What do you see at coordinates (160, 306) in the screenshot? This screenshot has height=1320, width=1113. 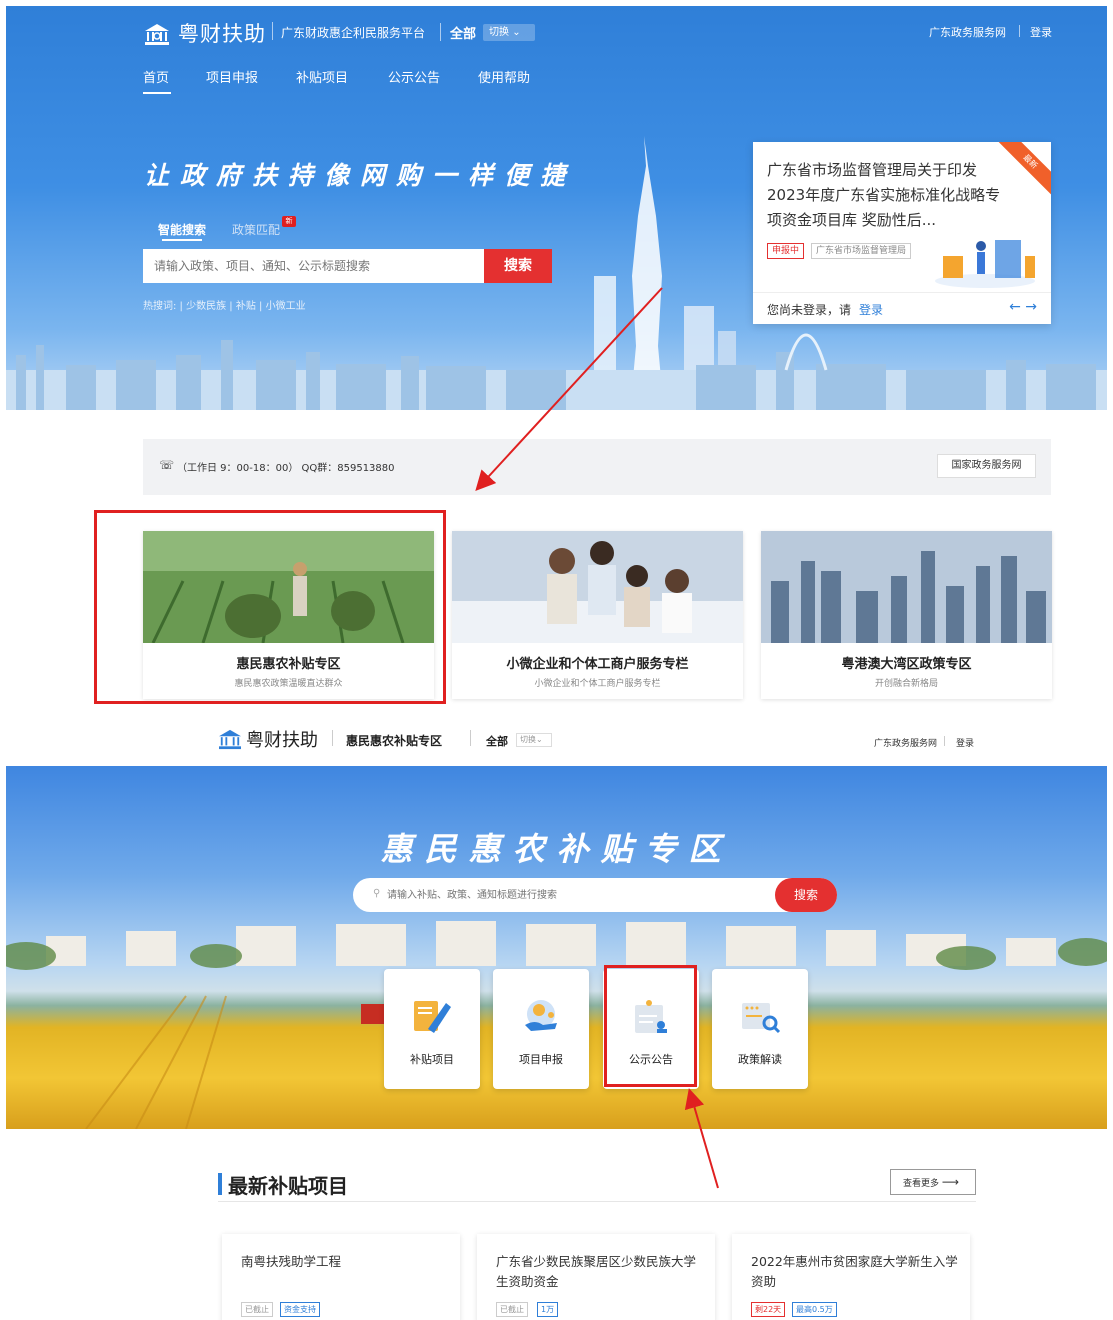 I see `hot-label: 热搜词:` at bounding box center [160, 306].